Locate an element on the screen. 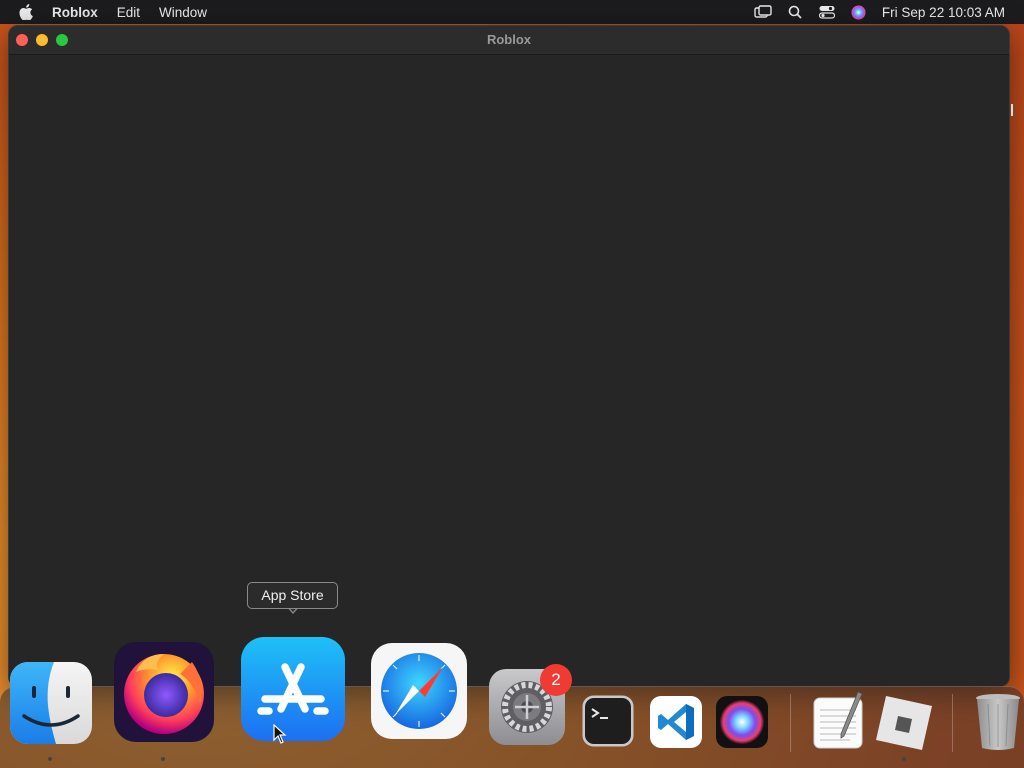 The height and width of the screenshot is (768, 1024). mouse-cursor-icon is located at coordinates (280, 736).